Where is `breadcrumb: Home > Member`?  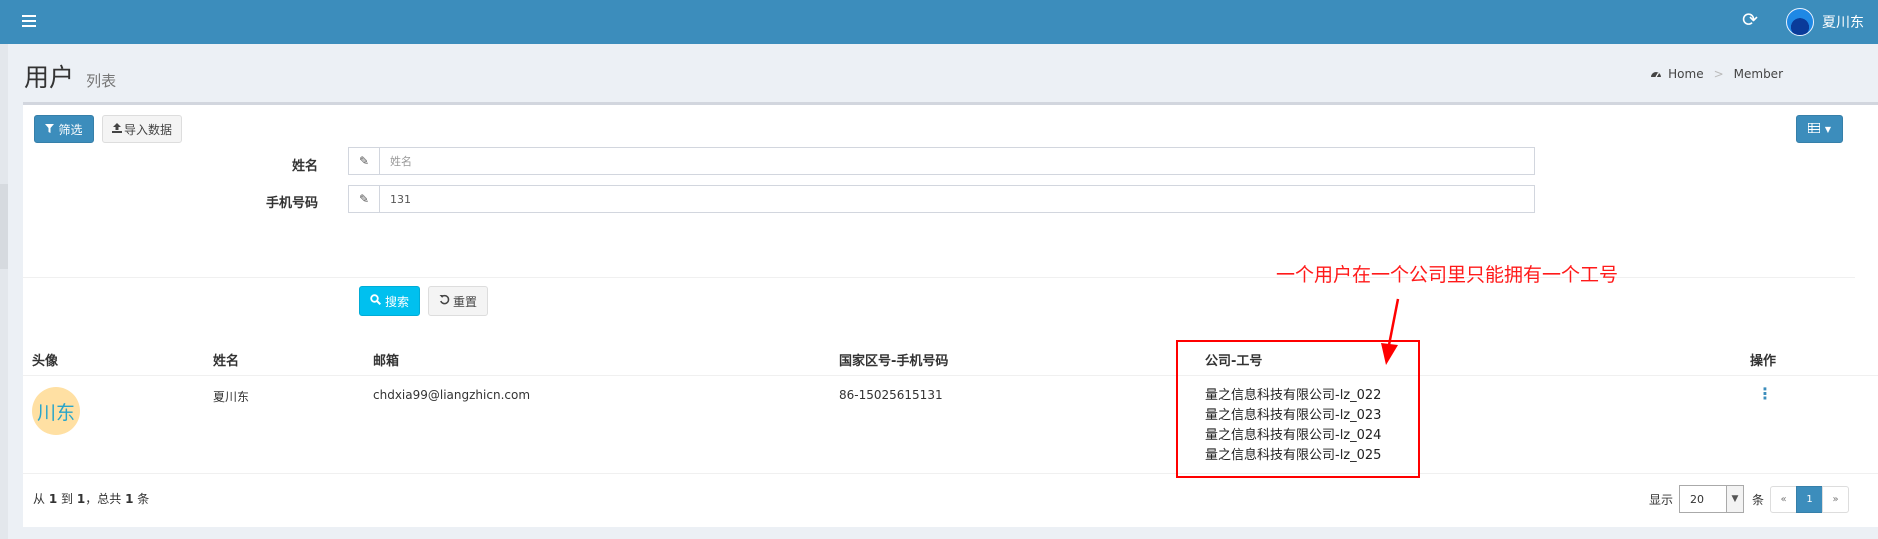 breadcrumb: Home > Member is located at coordinates (1716, 74).